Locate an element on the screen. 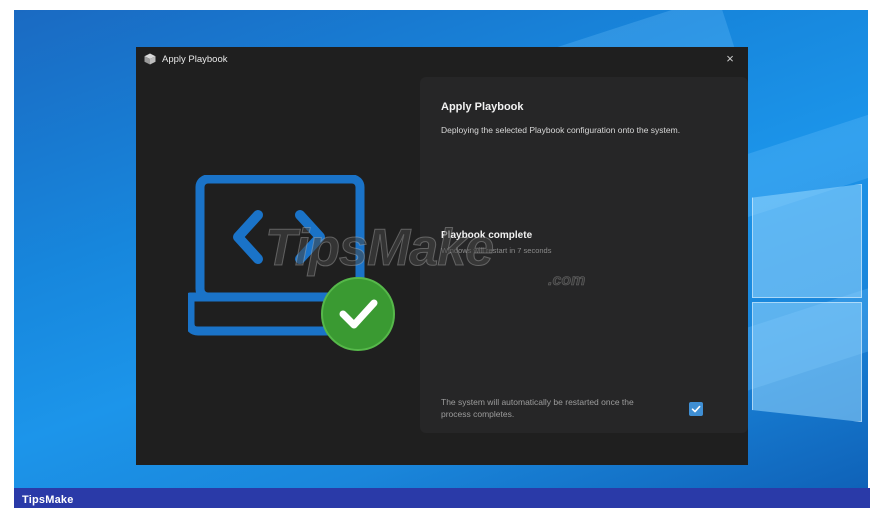 This screenshot has height=508, width=870. close-button: × is located at coordinates (730, 59).